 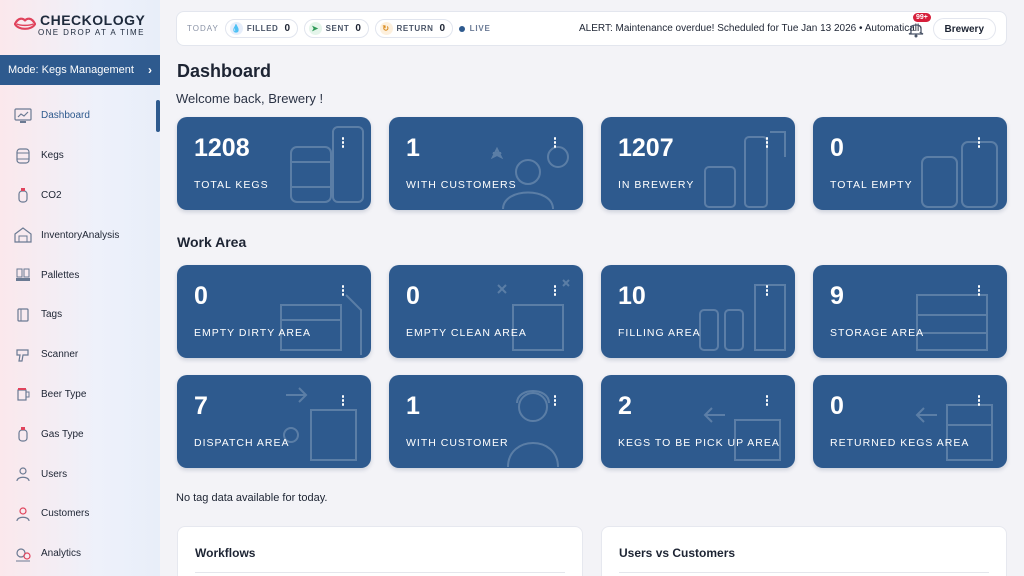 What do you see at coordinates (80, 474) in the screenshot?
I see `sidebar-item-users: Users` at bounding box center [80, 474].